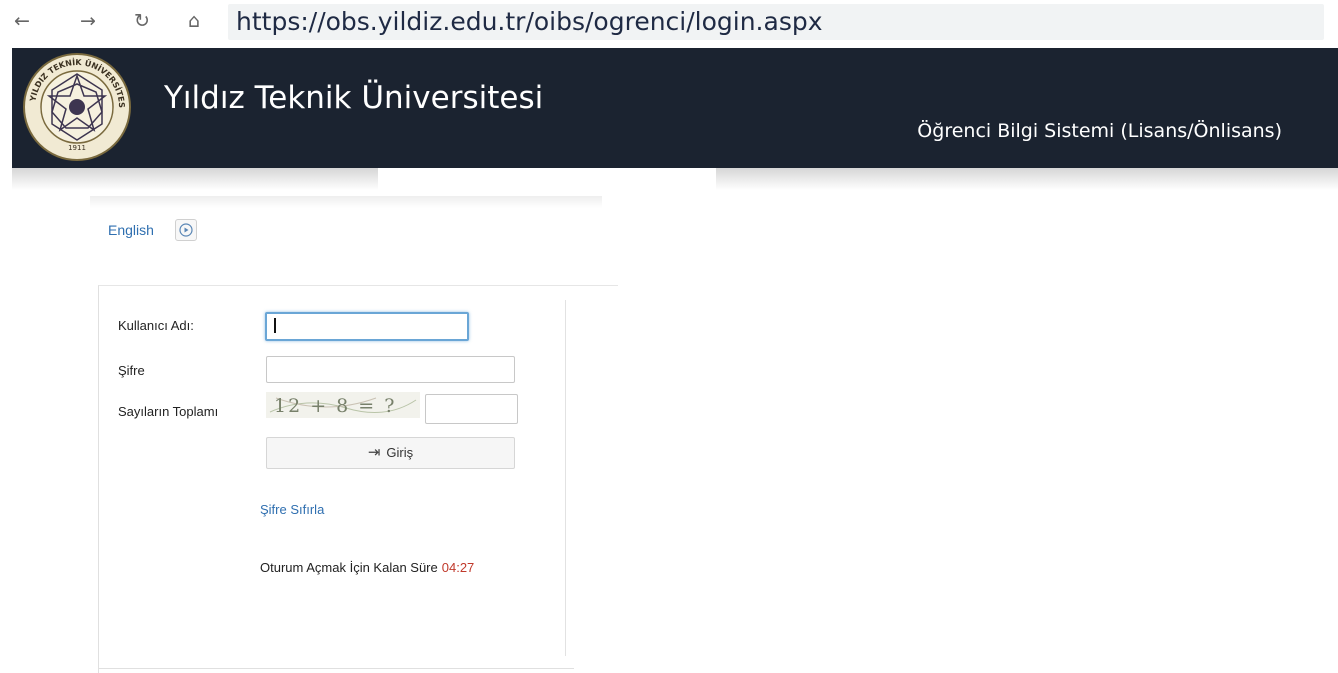 This screenshot has height=673, width=1338. I want to click on university-logo: YILDIZ TEKNİK ÜNİVERSİTESİ 1911, so click(76, 105).